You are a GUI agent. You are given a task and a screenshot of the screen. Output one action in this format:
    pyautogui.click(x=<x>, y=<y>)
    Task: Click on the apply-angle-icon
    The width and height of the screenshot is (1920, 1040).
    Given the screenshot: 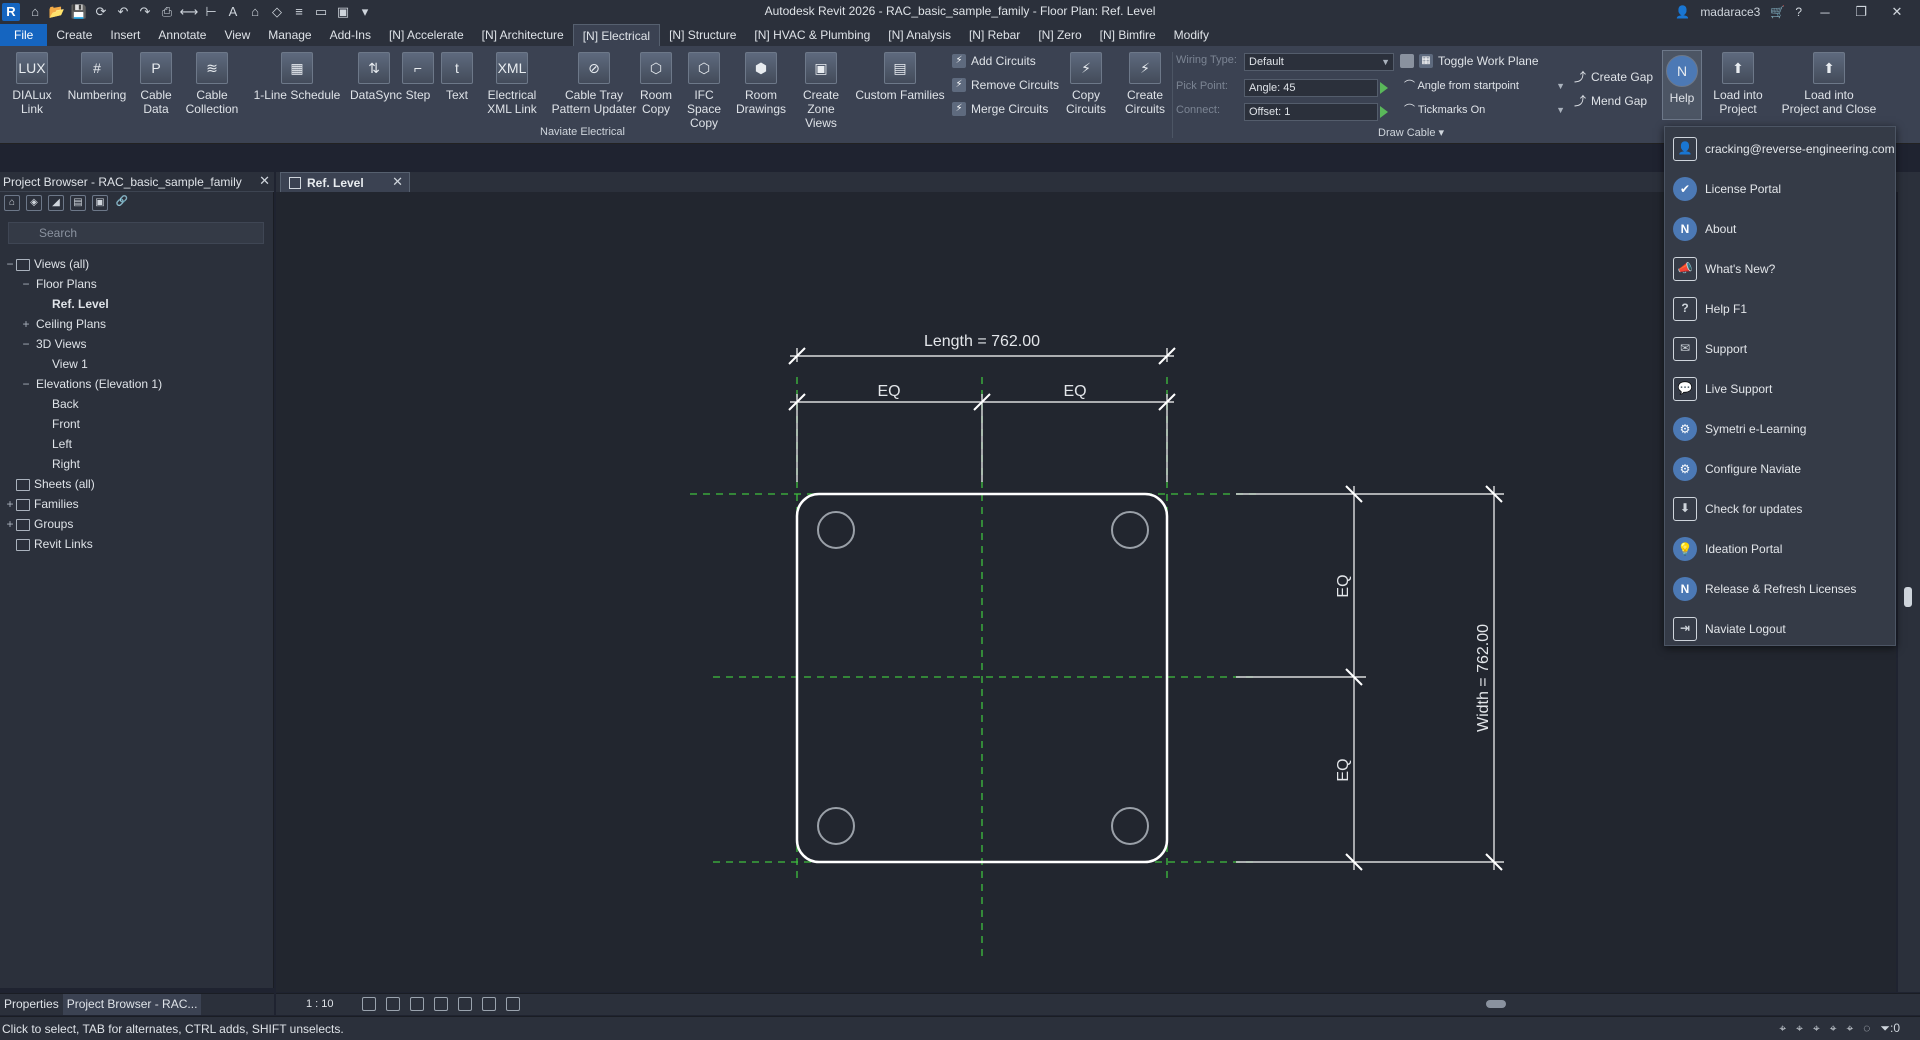 What is the action you would take?
    pyautogui.click(x=1384, y=88)
    